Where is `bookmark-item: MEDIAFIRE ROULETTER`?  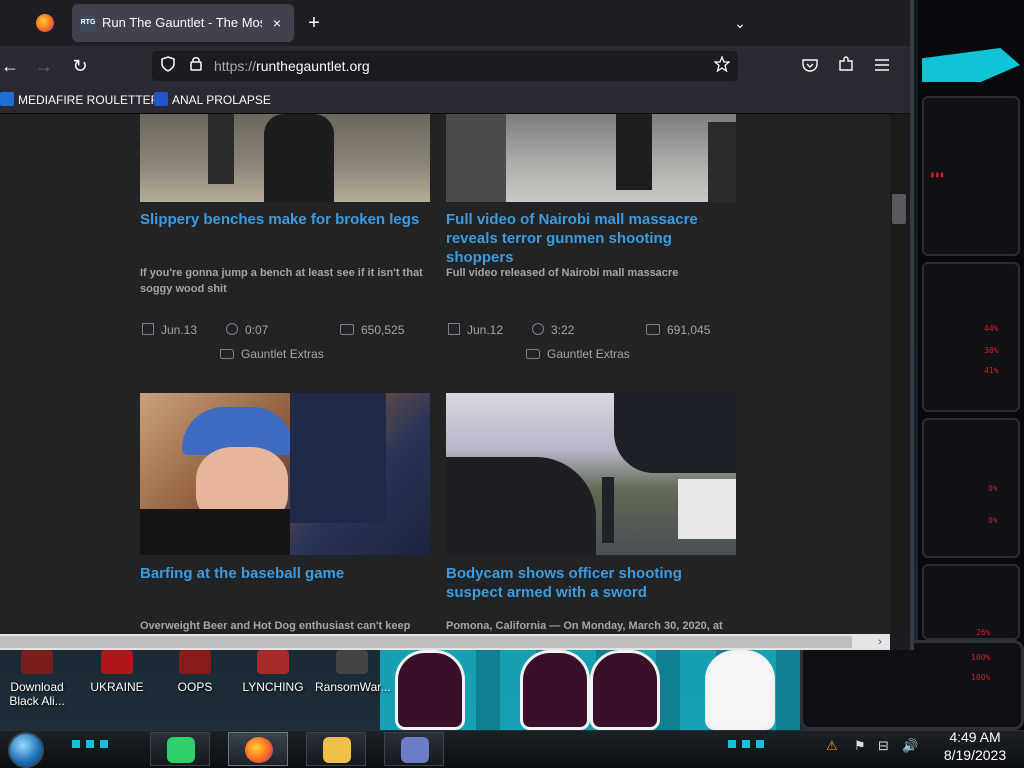
bookmark-item: MEDIAFIRE ROULETTER is located at coordinates (79, 100).